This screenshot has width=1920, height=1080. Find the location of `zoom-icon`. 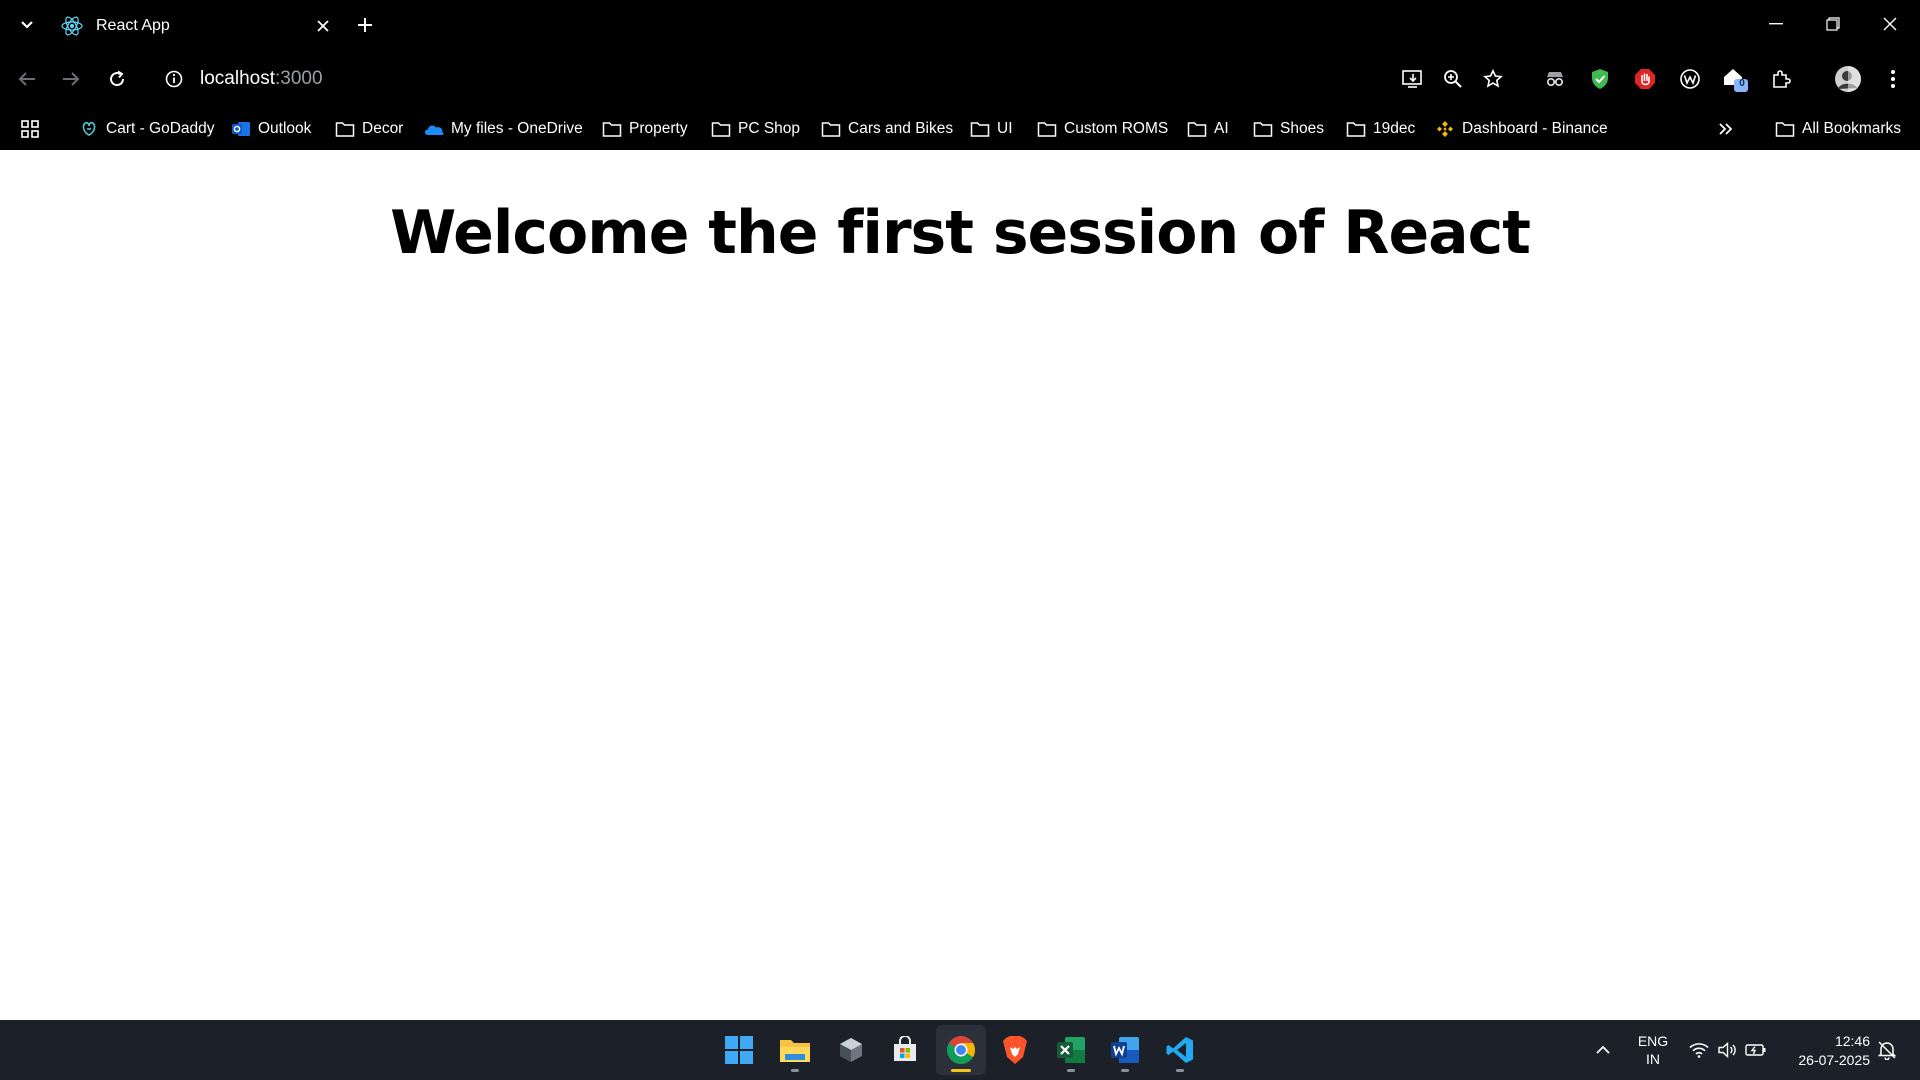

zoom-icon is located at coordinates (1453, 79).